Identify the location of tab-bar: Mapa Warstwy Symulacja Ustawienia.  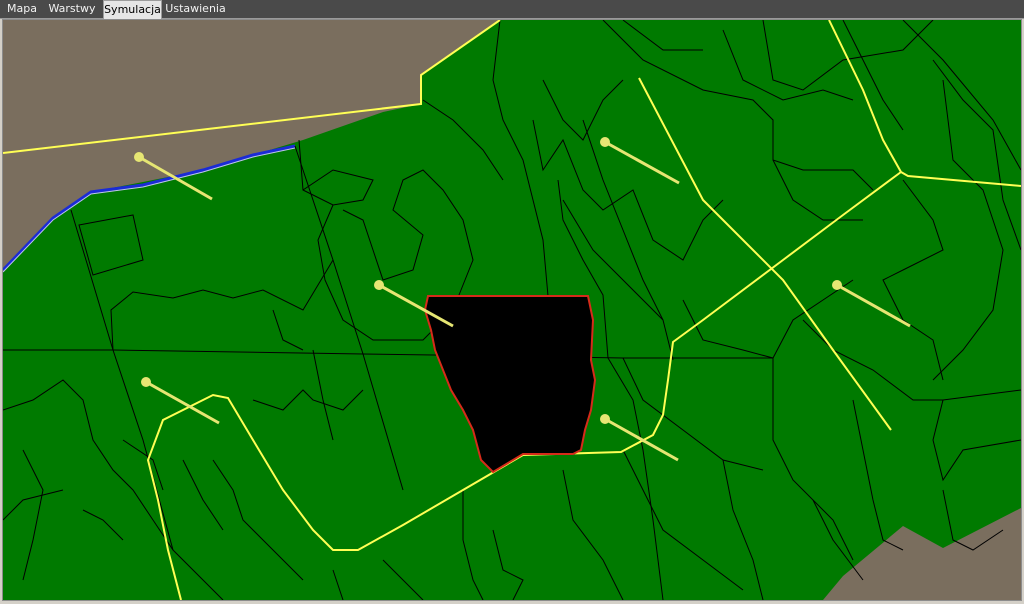
(512, 9).